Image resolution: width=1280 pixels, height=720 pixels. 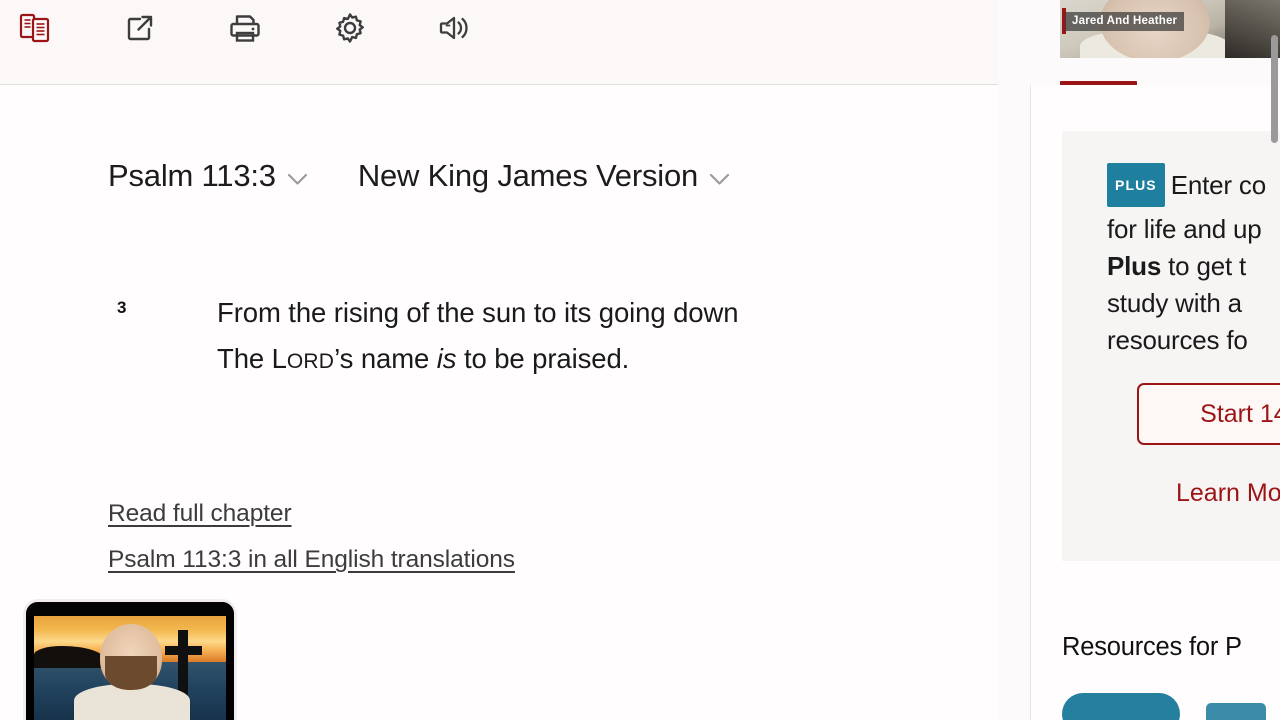 What do you see at coordinates (183, 650) in the screenshot?
I see `cross-icon-crossbar` at bounding box center [183, 650].